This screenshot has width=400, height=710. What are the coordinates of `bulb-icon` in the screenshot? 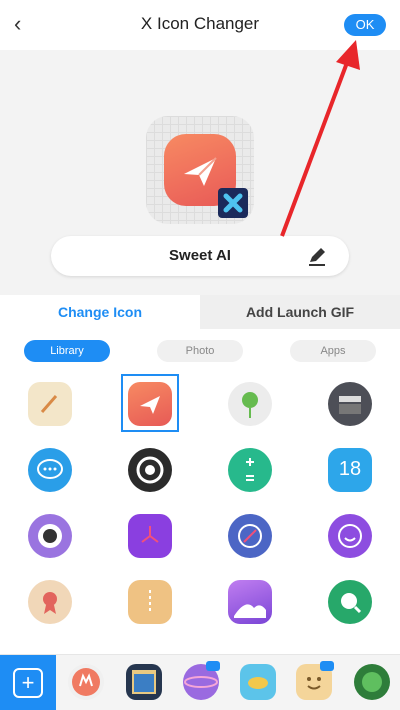 It's located at (250, 404).